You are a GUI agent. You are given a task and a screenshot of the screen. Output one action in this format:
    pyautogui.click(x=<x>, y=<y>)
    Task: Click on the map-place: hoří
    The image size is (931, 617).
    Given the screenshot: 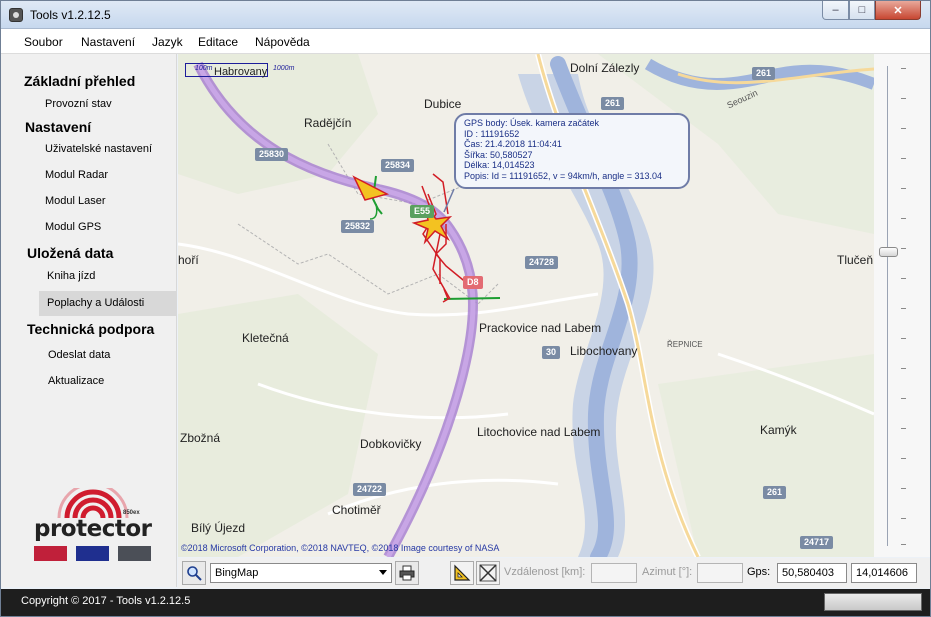 What is the action you would take?
    pyautogui.click(x=188, y=260)
    